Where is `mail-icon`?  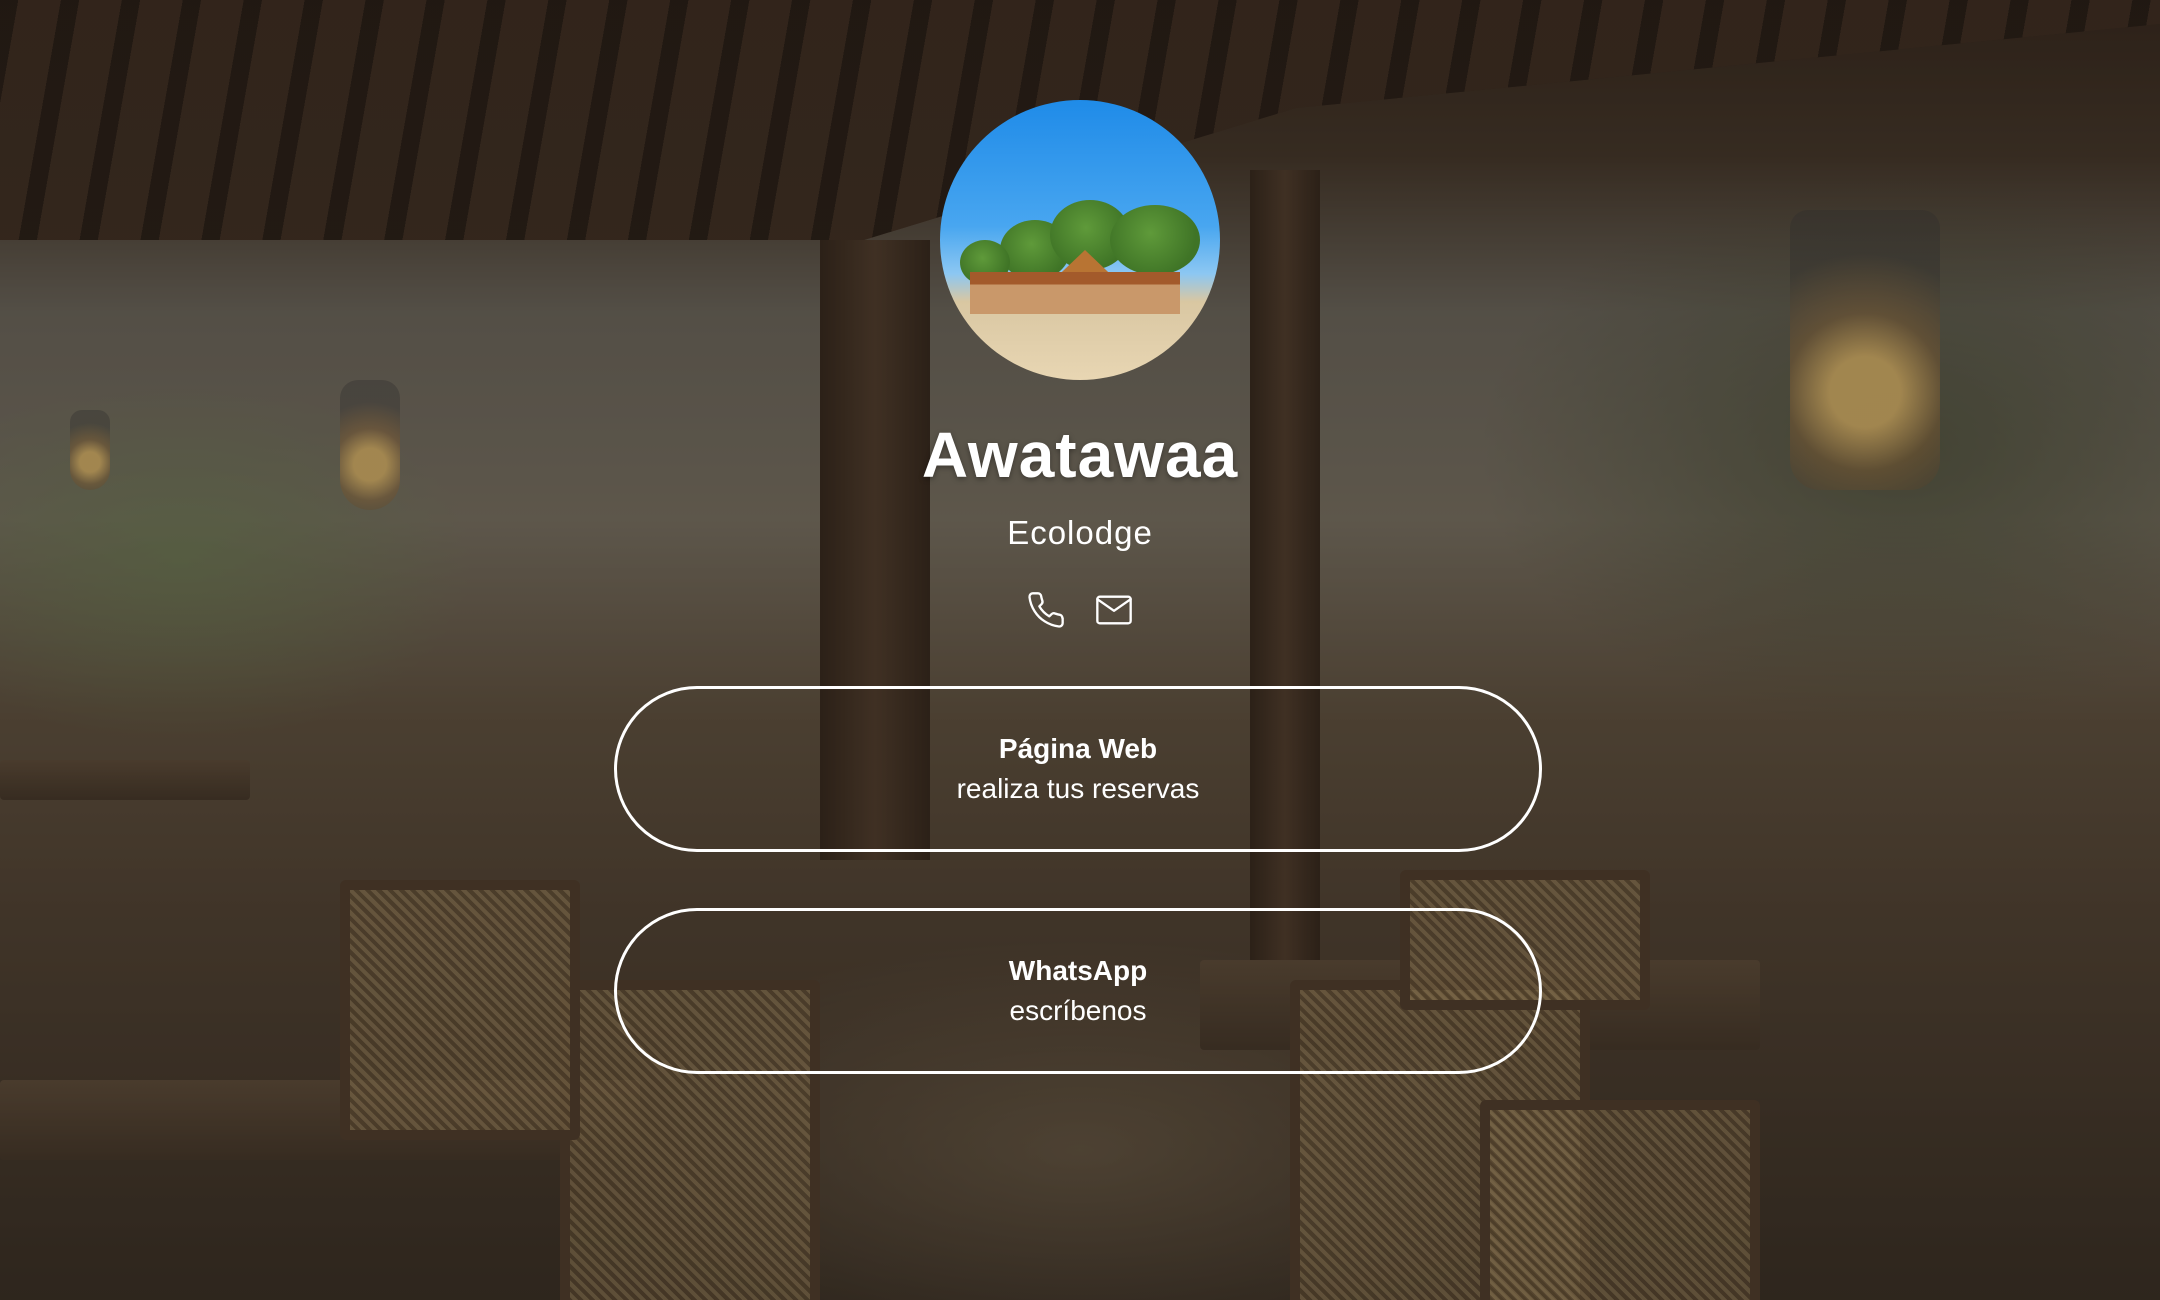 mail-icon is located at coordinates (1114, 610).